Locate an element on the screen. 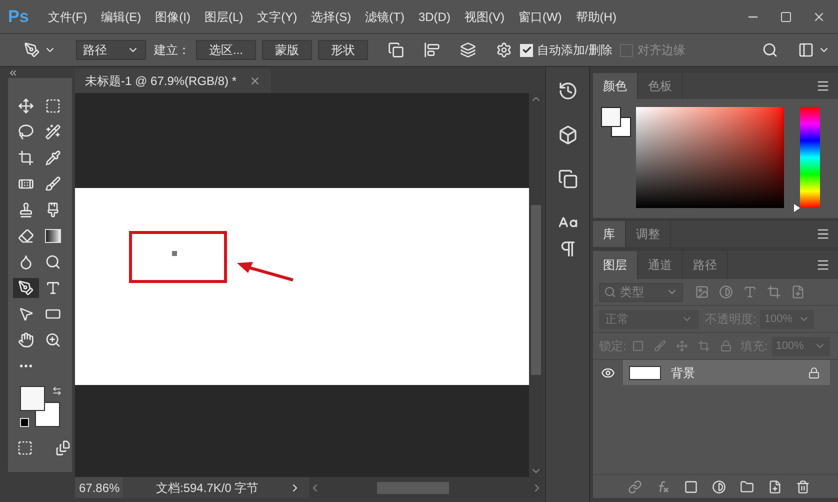  color-field is located at coordinates (710, 157).